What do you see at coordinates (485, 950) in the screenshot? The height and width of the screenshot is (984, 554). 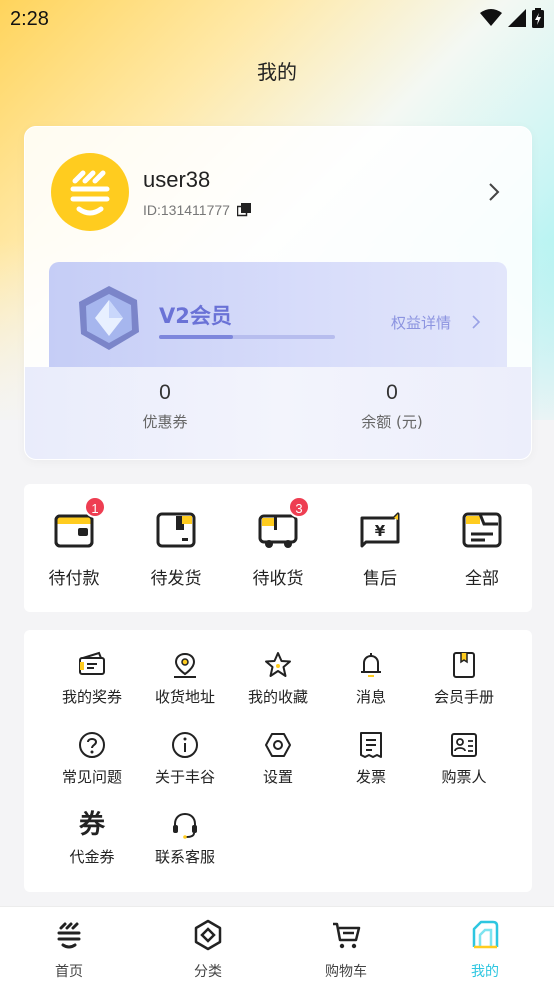 I see `tab-profile: 我的` at bounding box center [485, 950].